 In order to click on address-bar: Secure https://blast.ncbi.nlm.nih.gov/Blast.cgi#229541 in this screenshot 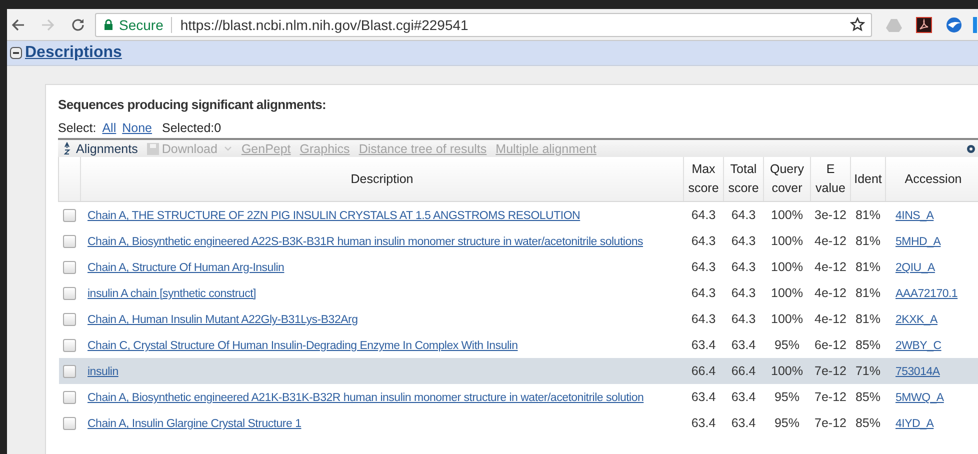, I will do `click(483, 24)`.